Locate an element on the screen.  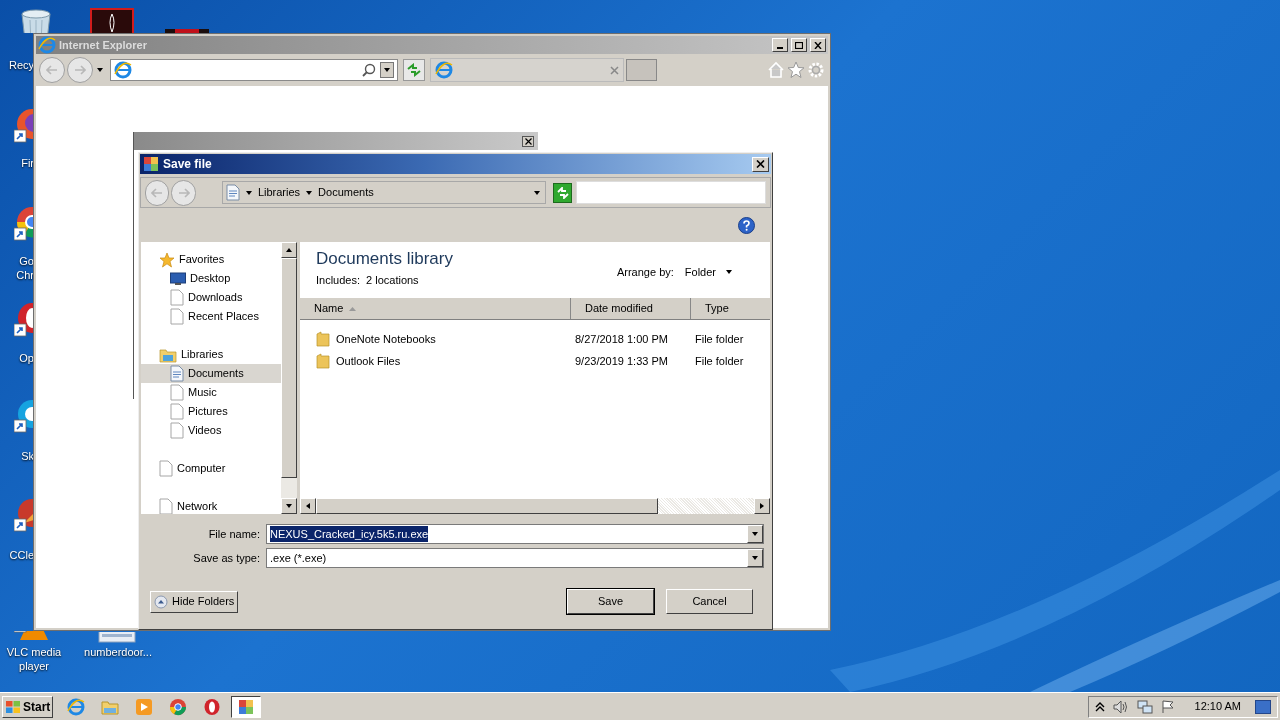
includes-label: Includes: is located at coordinates (338, 280).